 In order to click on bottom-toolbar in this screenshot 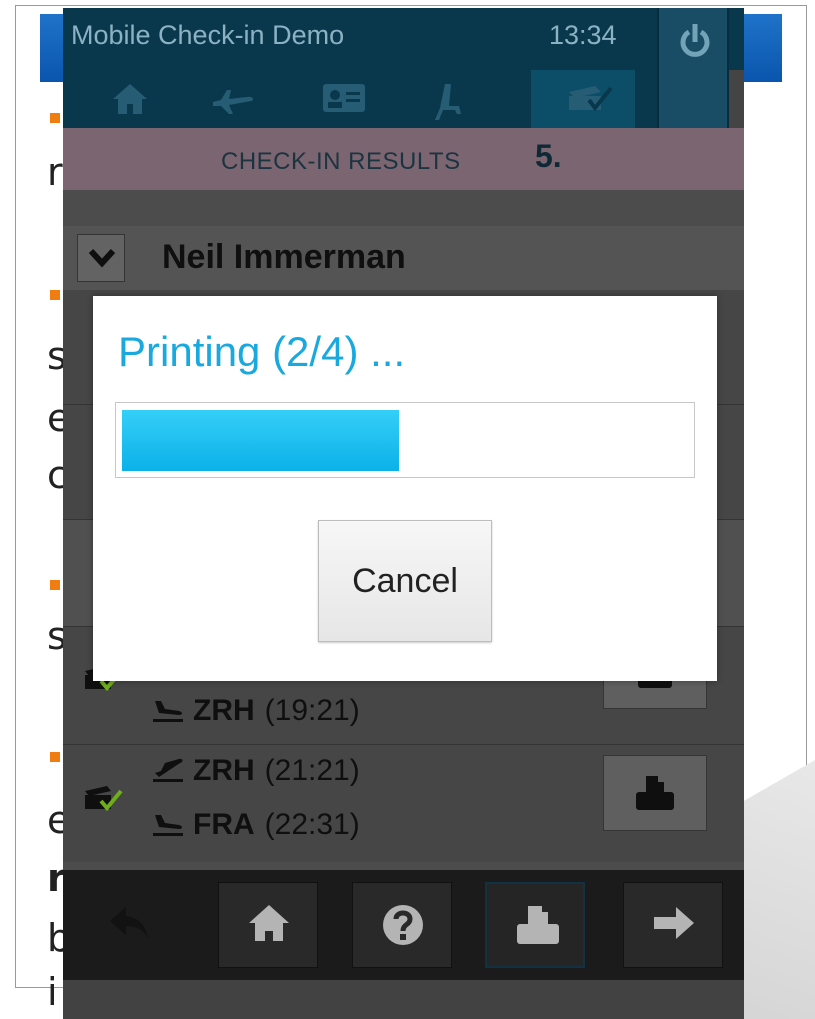, I will do `click(403, 925)`.